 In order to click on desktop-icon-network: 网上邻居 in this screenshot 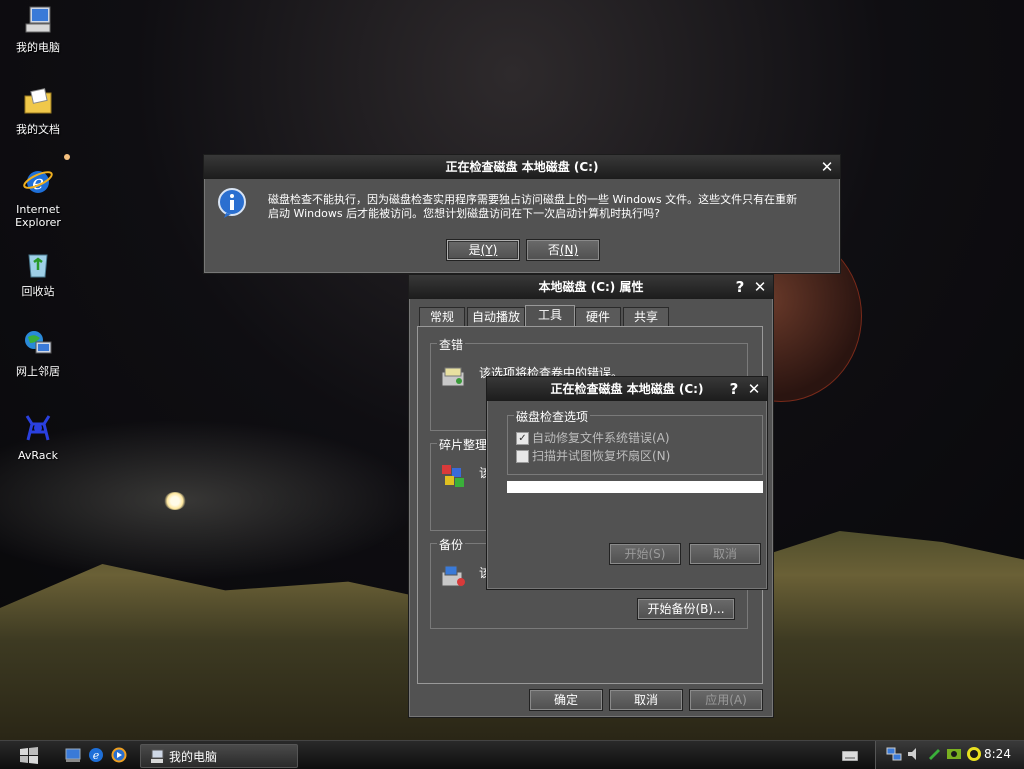, I will do `click(38, 353)`.